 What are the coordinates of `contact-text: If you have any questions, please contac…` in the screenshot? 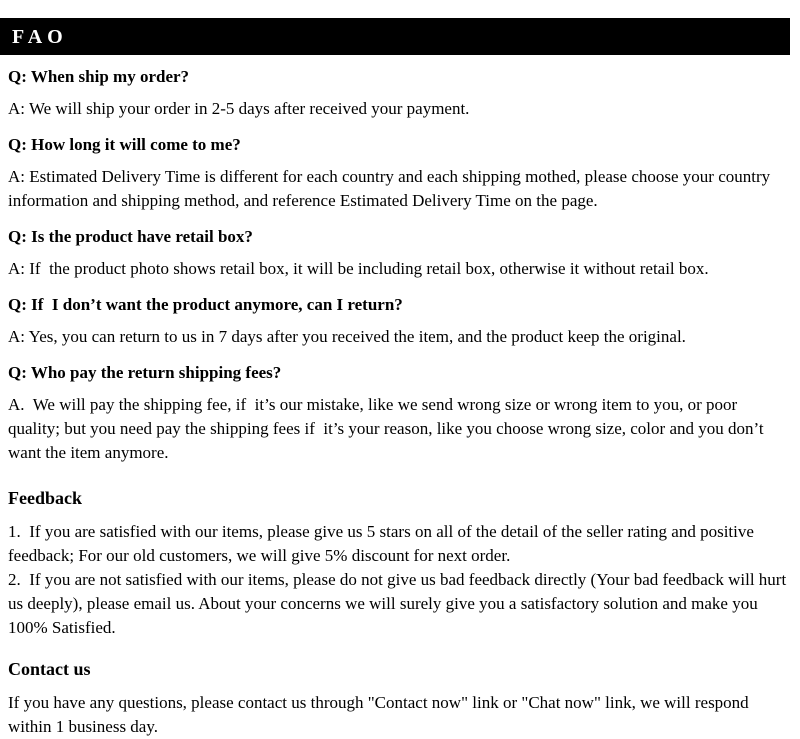 It's located at (380, 714).